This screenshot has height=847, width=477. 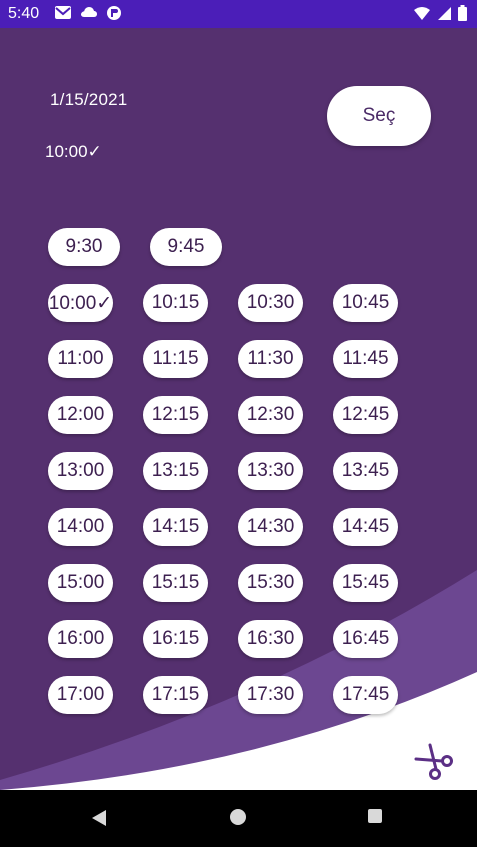 I want to click on time-slot: 17:30, so click(x=270, y=695).